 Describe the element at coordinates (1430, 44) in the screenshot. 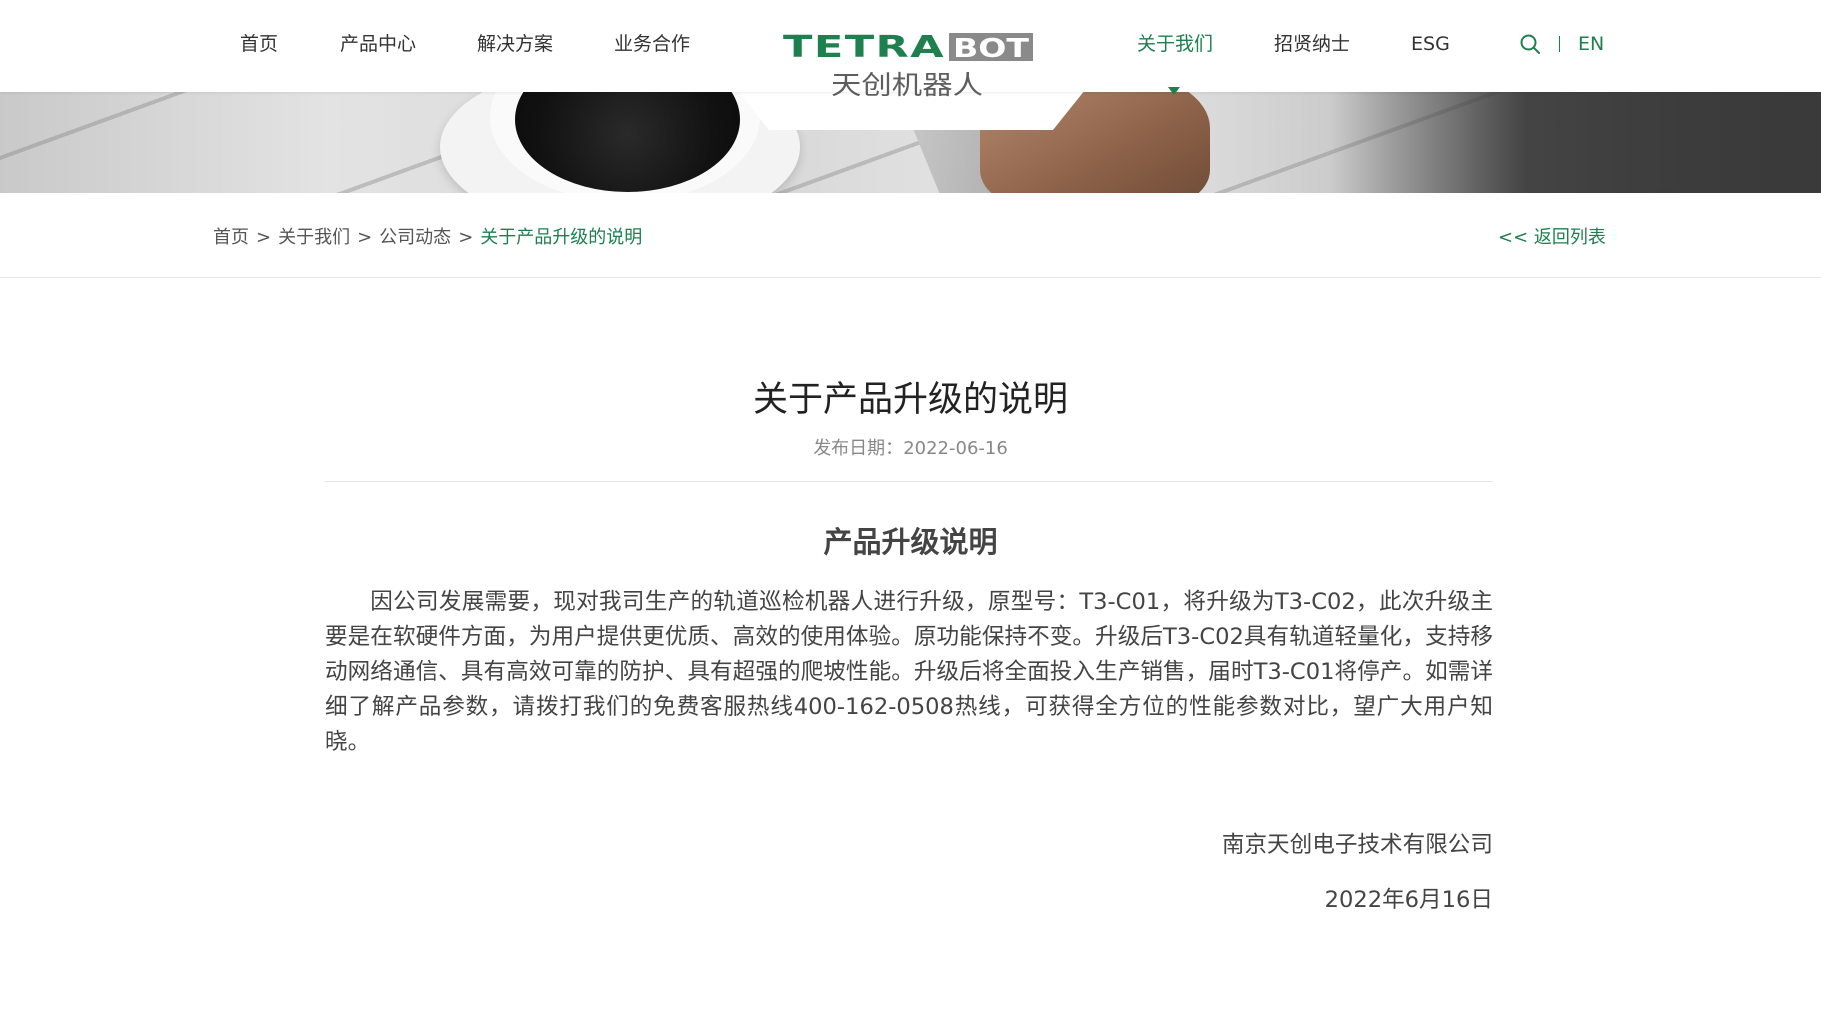

I see `nav-esg: ESG` at that location.